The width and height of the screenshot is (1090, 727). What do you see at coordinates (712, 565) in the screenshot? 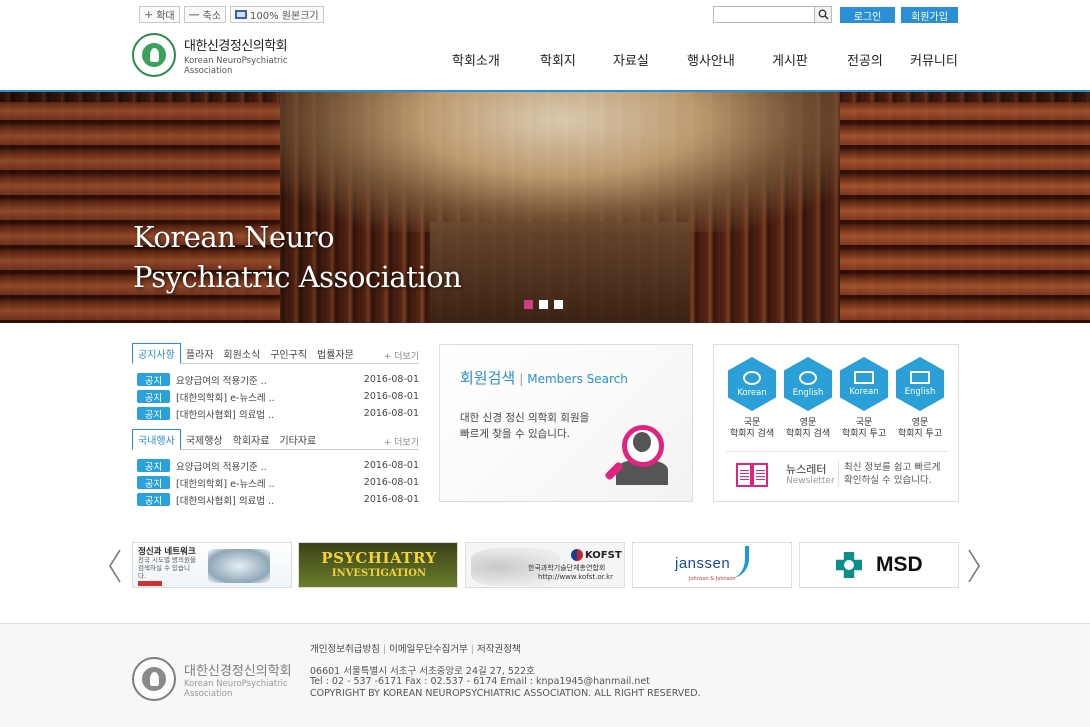
I see `banner-janssen: janssen Johnson & Johnson` at bounding box center [712, 565].